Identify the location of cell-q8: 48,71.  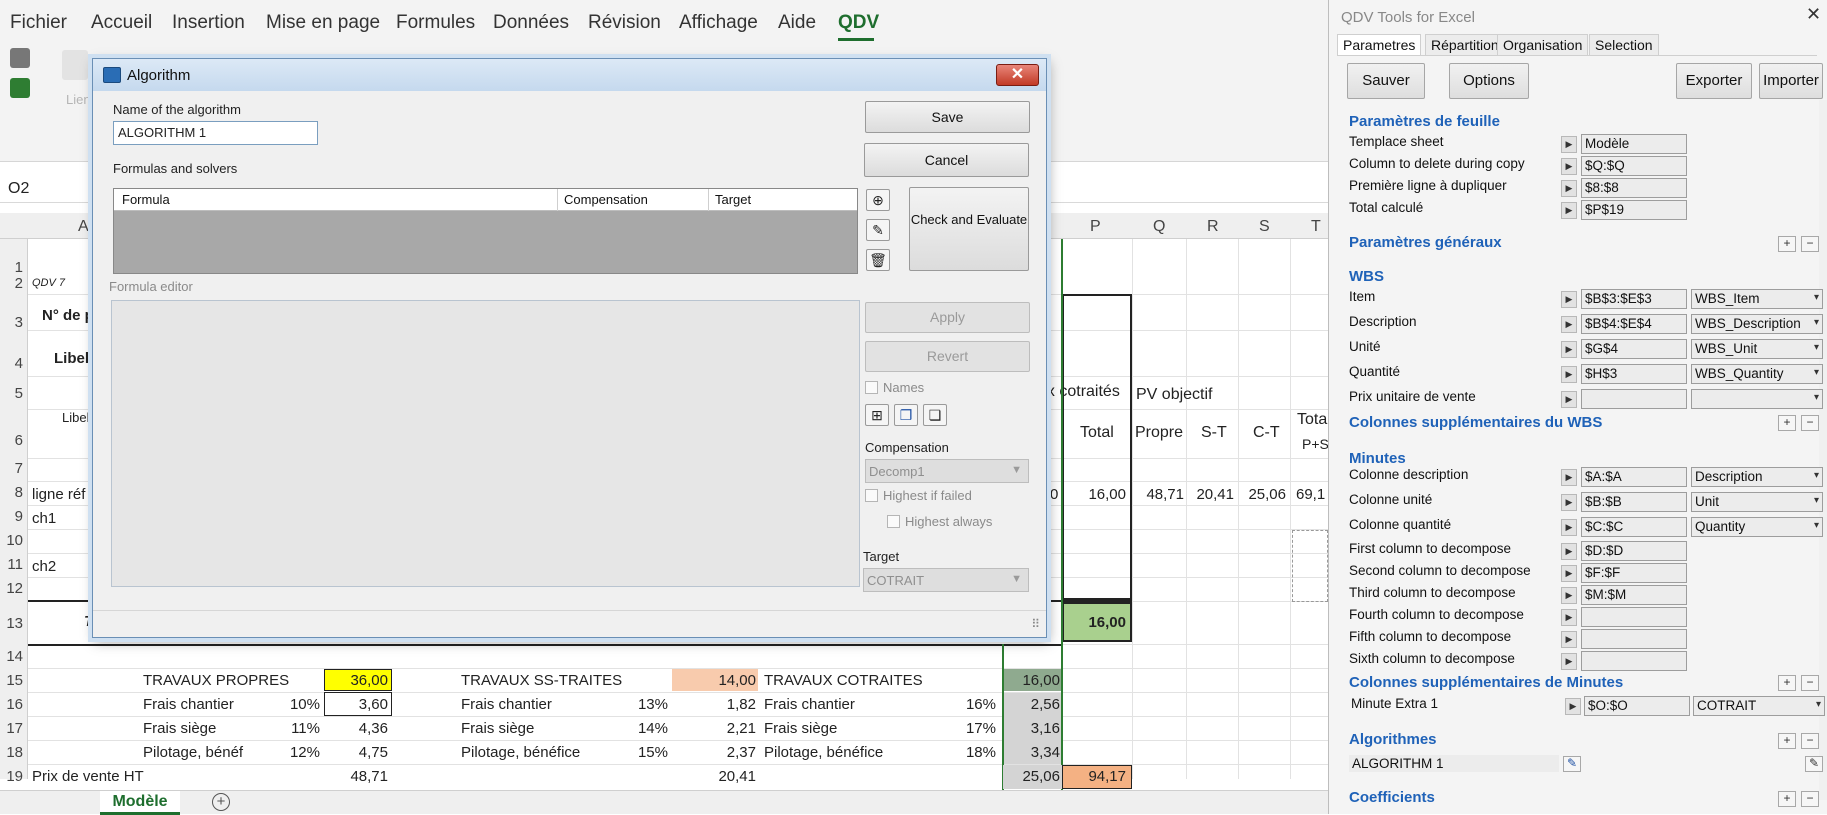
(1159, 494).